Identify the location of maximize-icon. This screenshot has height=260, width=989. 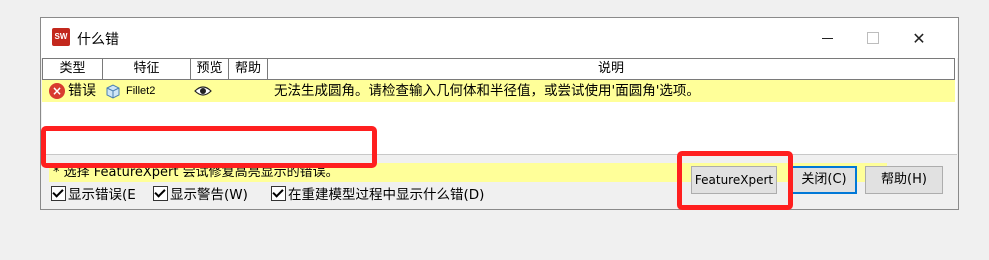
(873, 38).